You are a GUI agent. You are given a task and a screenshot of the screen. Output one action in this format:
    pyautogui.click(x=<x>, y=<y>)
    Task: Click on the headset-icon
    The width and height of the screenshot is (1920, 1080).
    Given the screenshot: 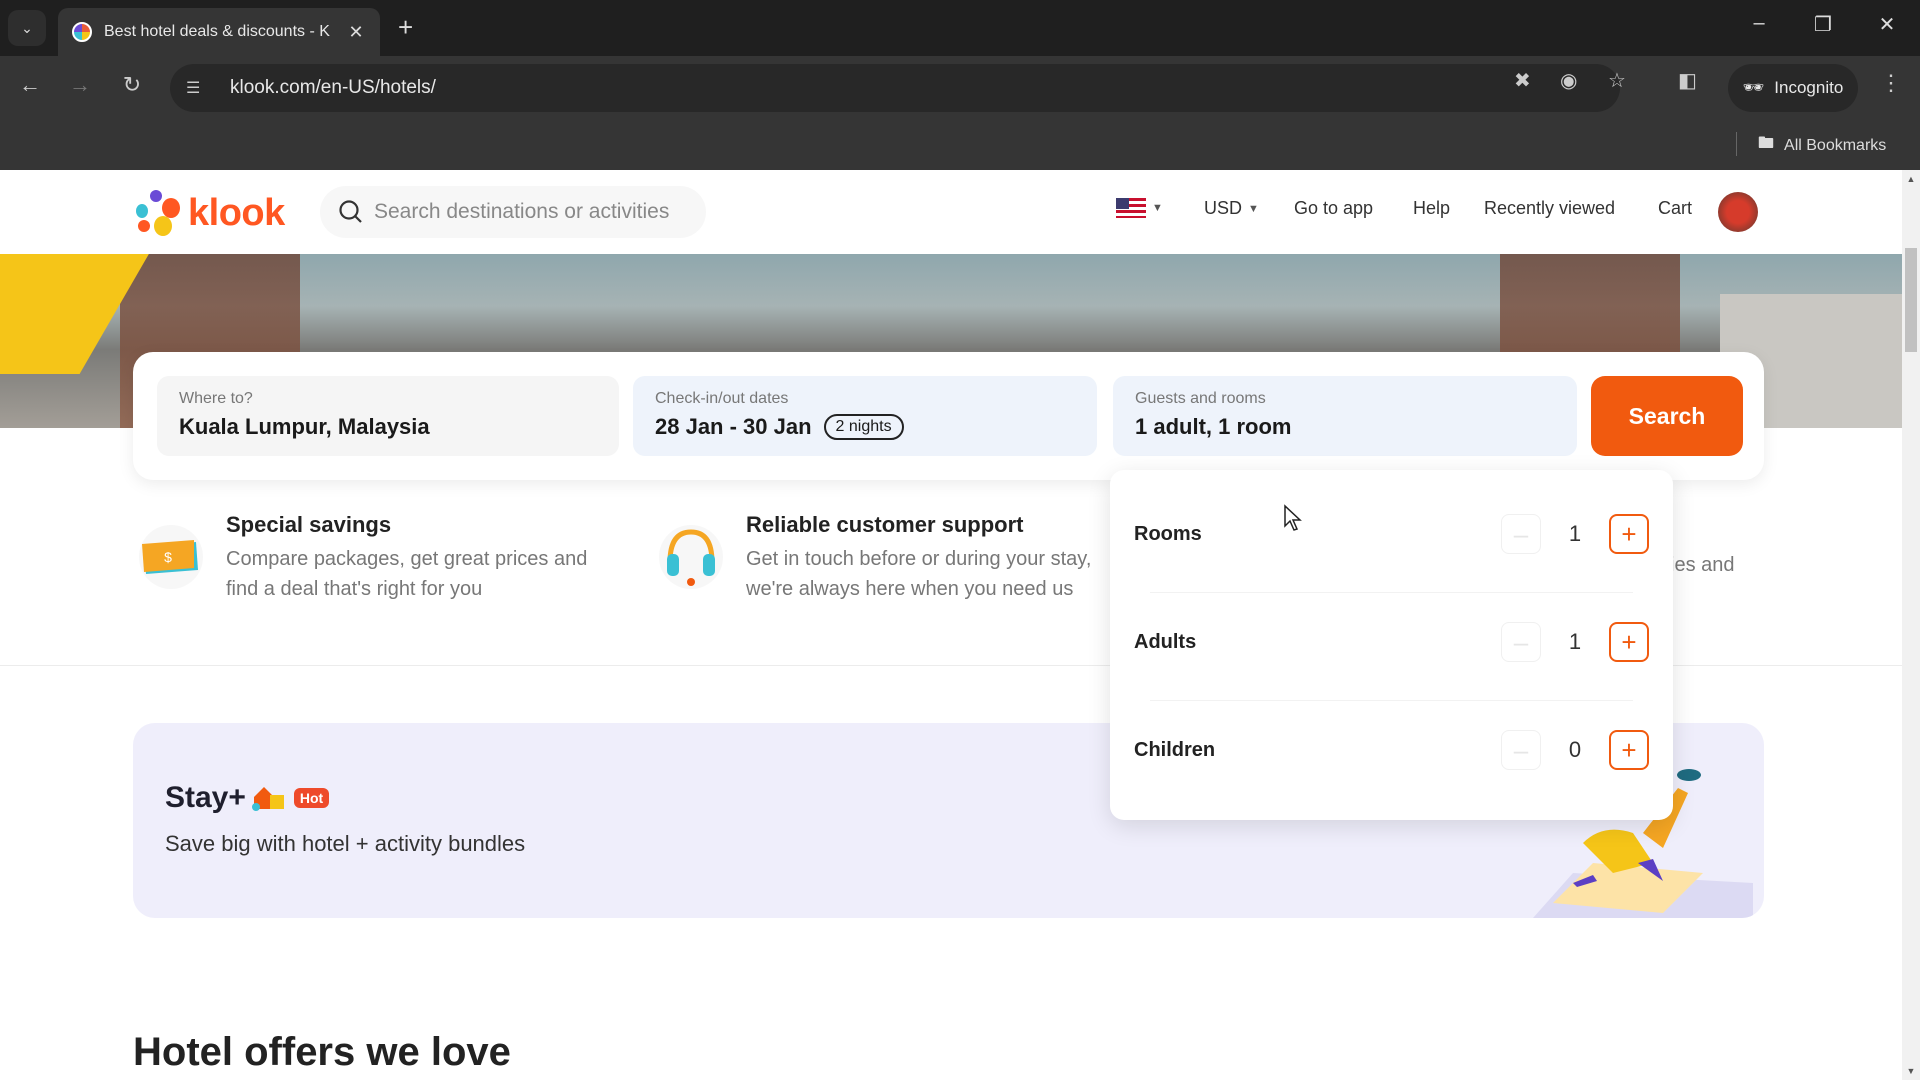 What is the action you would take?
    pyautogui.click(x=691, y=557)
    